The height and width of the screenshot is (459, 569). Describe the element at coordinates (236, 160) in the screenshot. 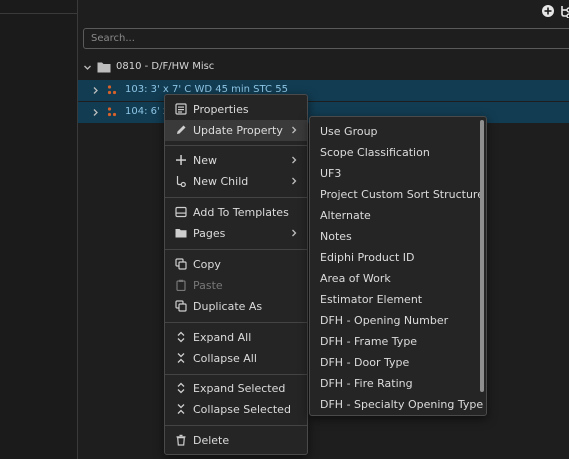

I see `menu-item-new: New` at that location.